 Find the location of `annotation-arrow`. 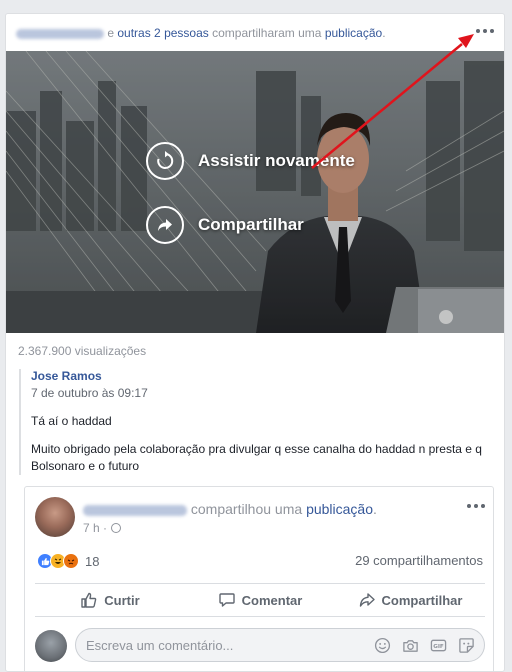

annotation-arrow is located at coordinates (392, 101).